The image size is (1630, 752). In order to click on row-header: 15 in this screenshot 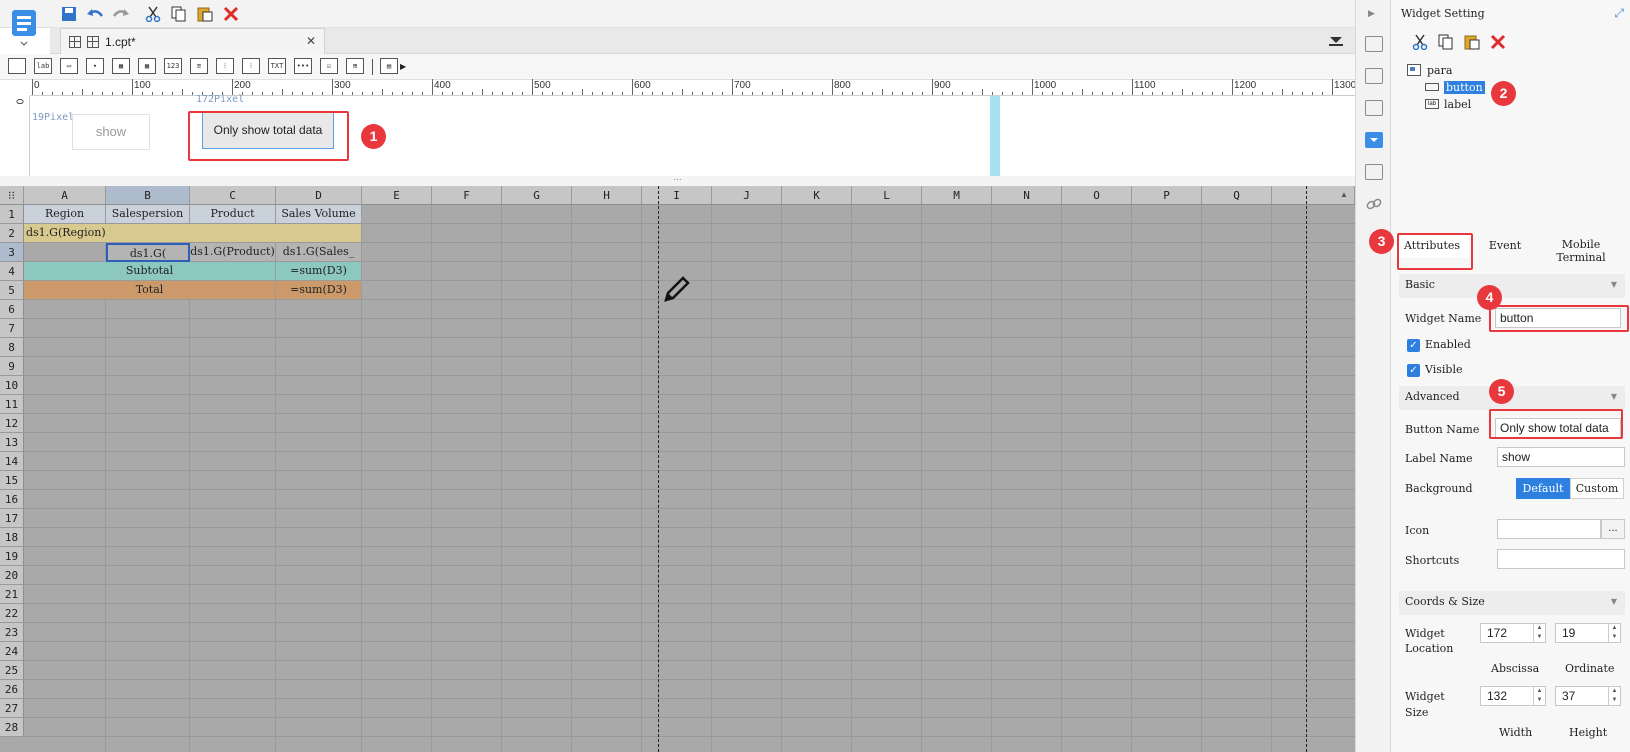, I will do `click(12, 480)`.